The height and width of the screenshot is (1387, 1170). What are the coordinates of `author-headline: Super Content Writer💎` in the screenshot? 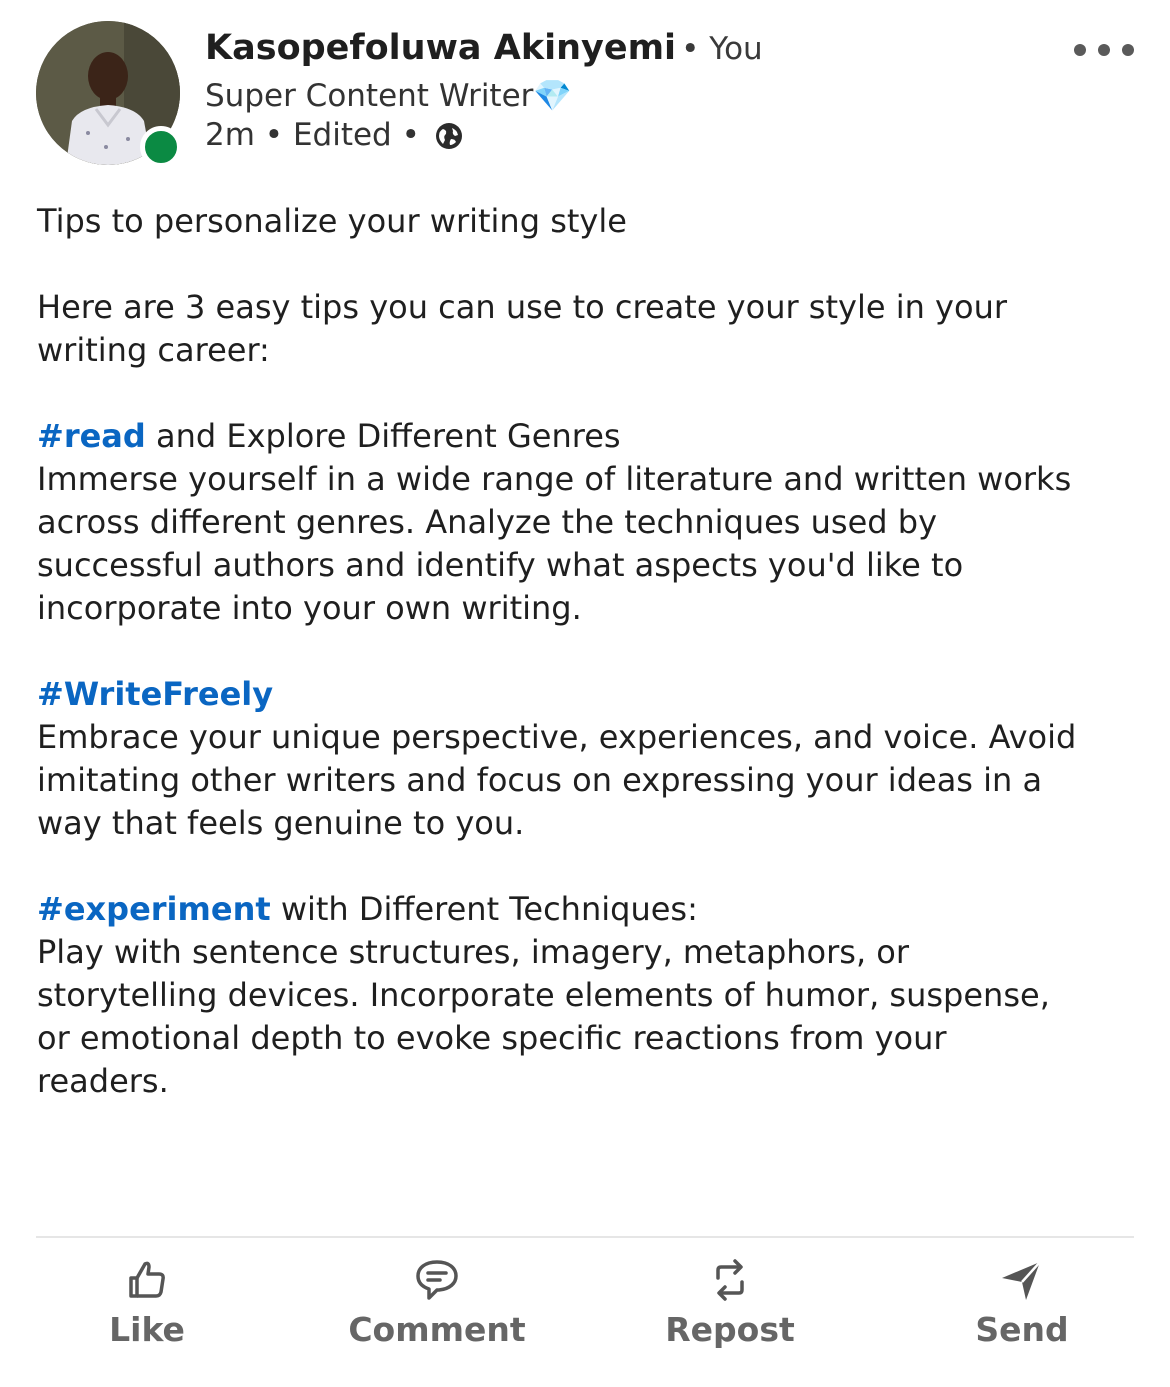 It's located at (388, 95).